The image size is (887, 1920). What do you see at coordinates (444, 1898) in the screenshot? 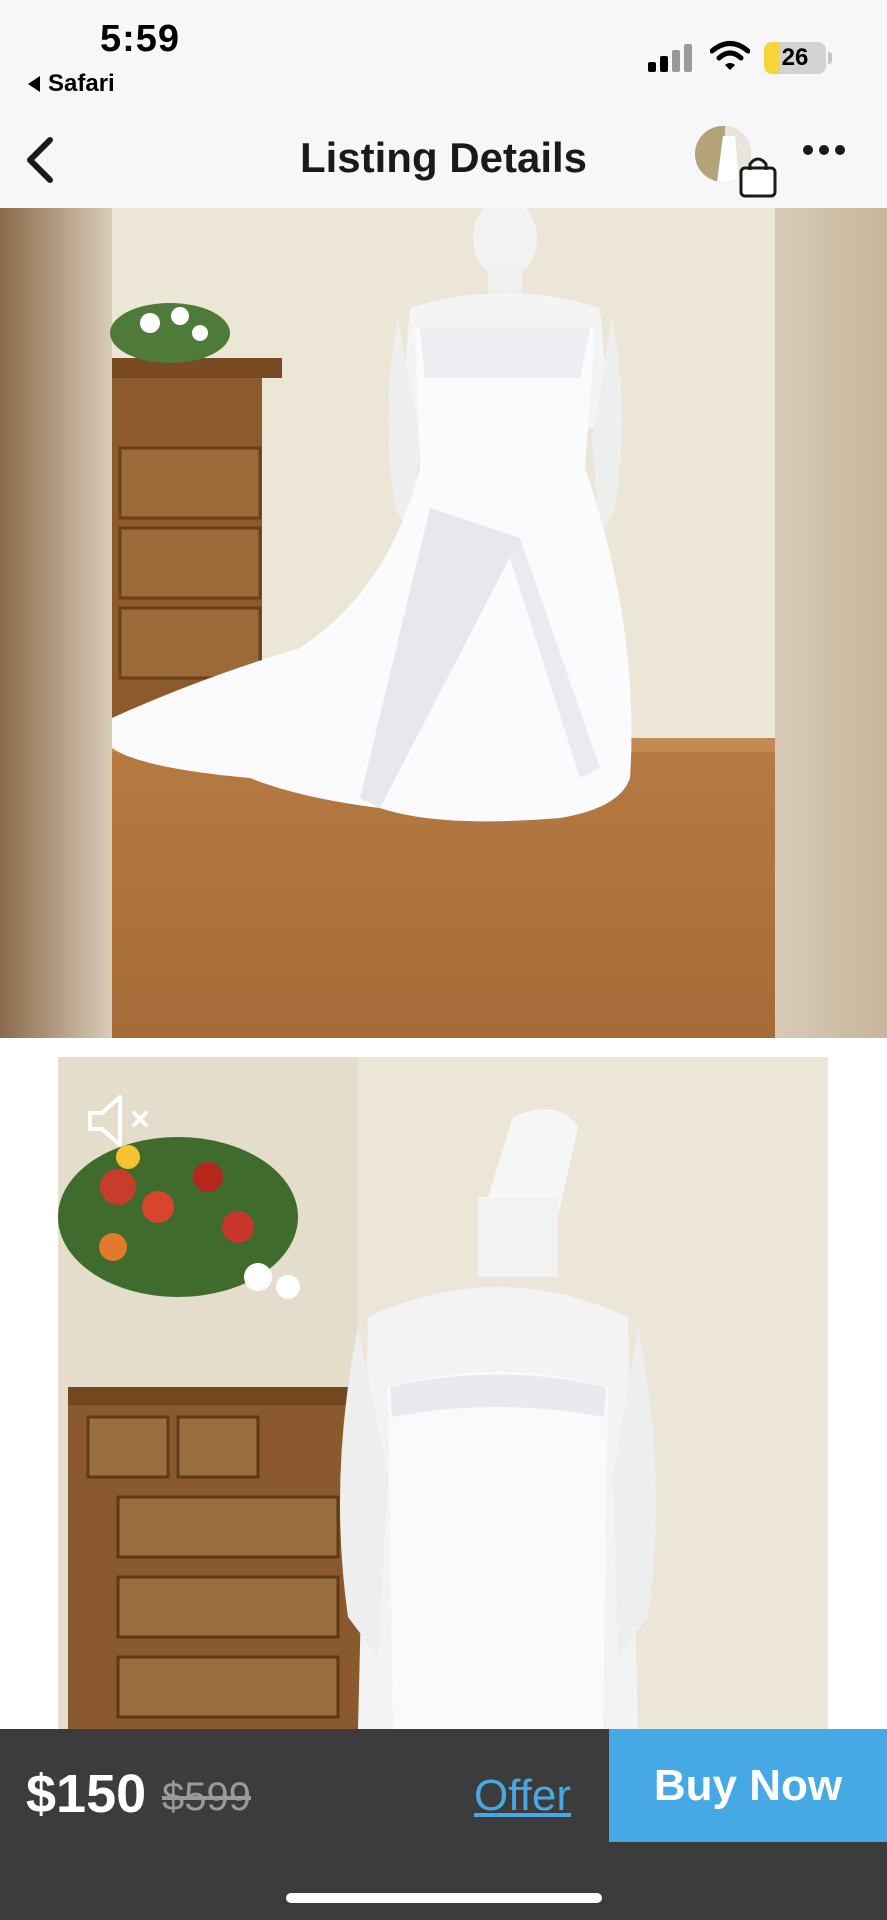
I see `home-indicator` at bounding box center [444, 1898].